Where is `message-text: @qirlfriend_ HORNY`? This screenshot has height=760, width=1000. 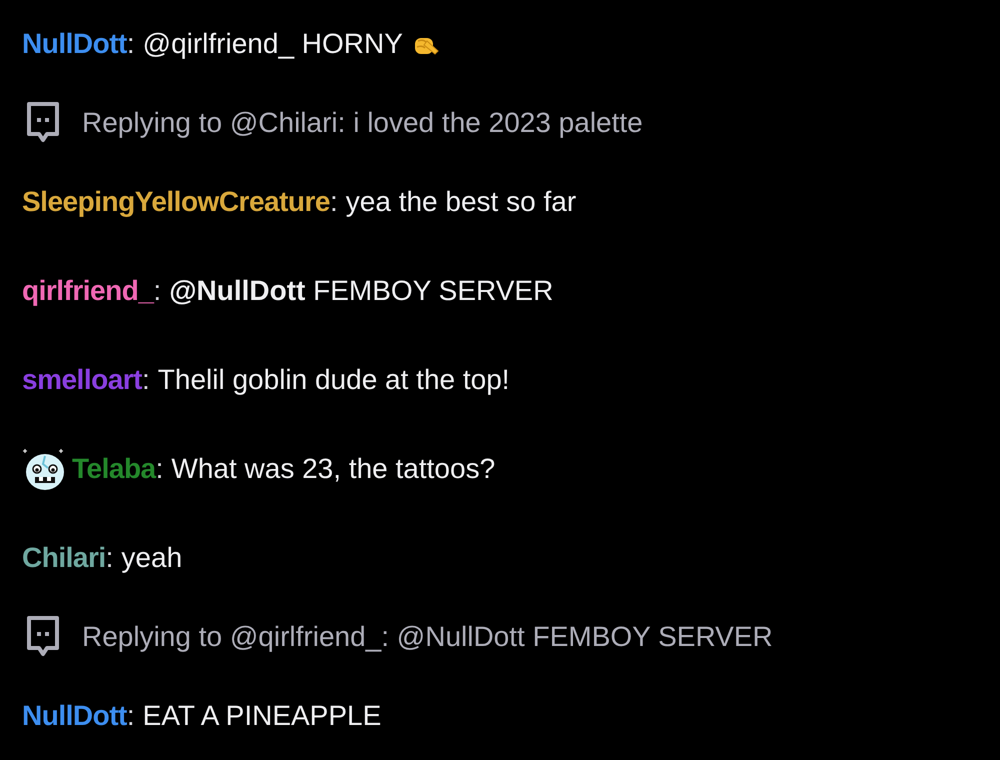 message-text: @qirlfriend_ HORNY is located at coordinates (272, 44).